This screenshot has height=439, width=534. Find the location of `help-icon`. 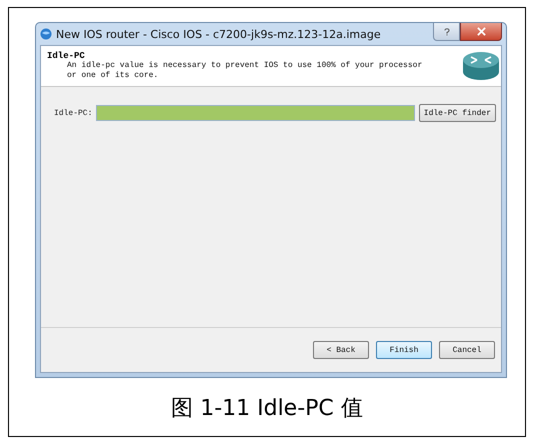

help-icon is located at coordinates (446, 31).